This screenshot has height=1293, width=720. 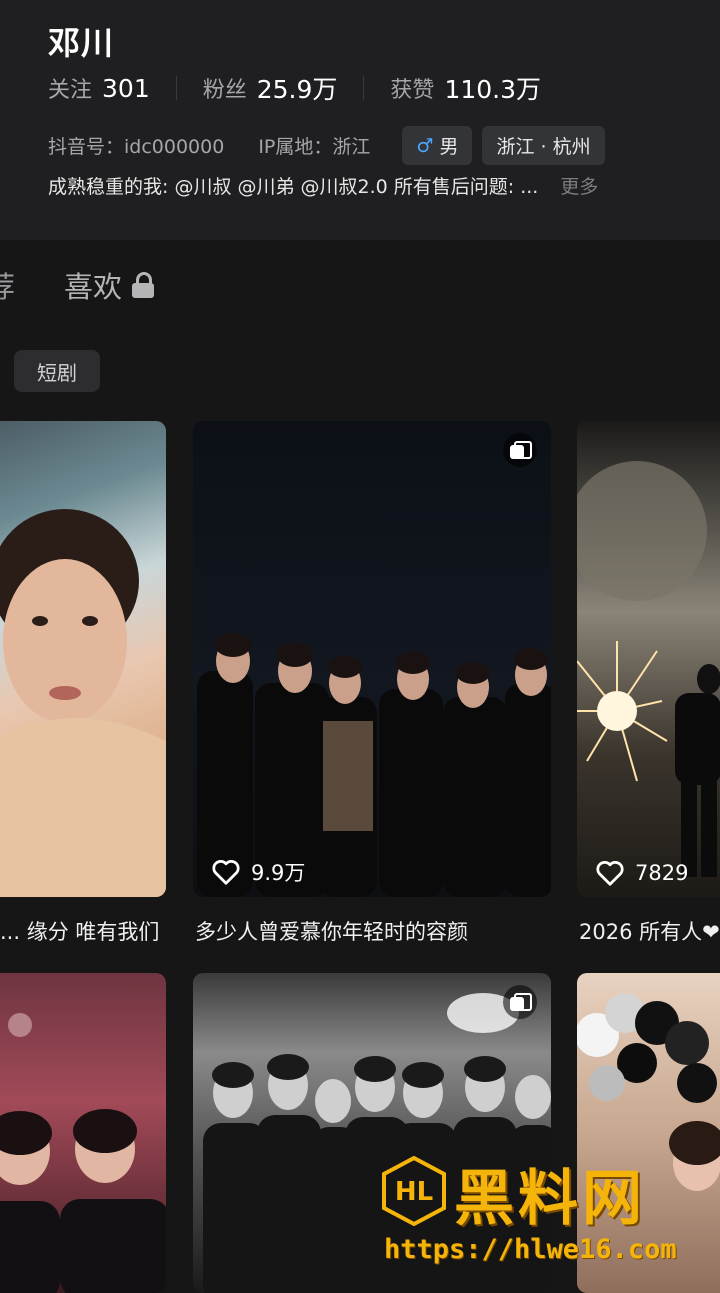 I want to click on bio-more-link: 更多, so click(x=579, y=187).